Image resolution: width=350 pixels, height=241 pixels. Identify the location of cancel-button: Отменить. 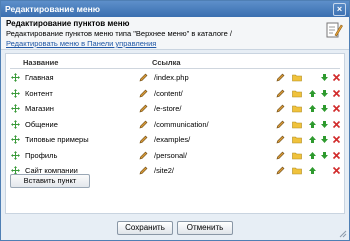
(205, 228).